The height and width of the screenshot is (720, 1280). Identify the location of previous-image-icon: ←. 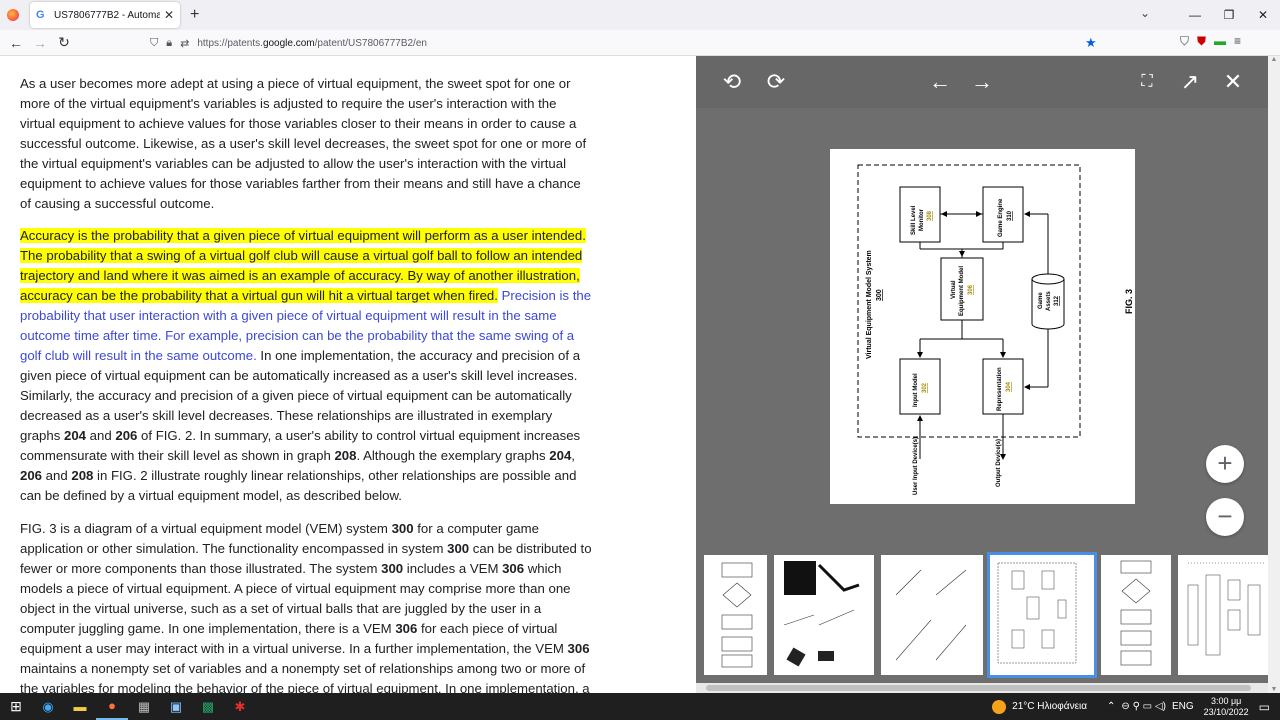
(940, 82).